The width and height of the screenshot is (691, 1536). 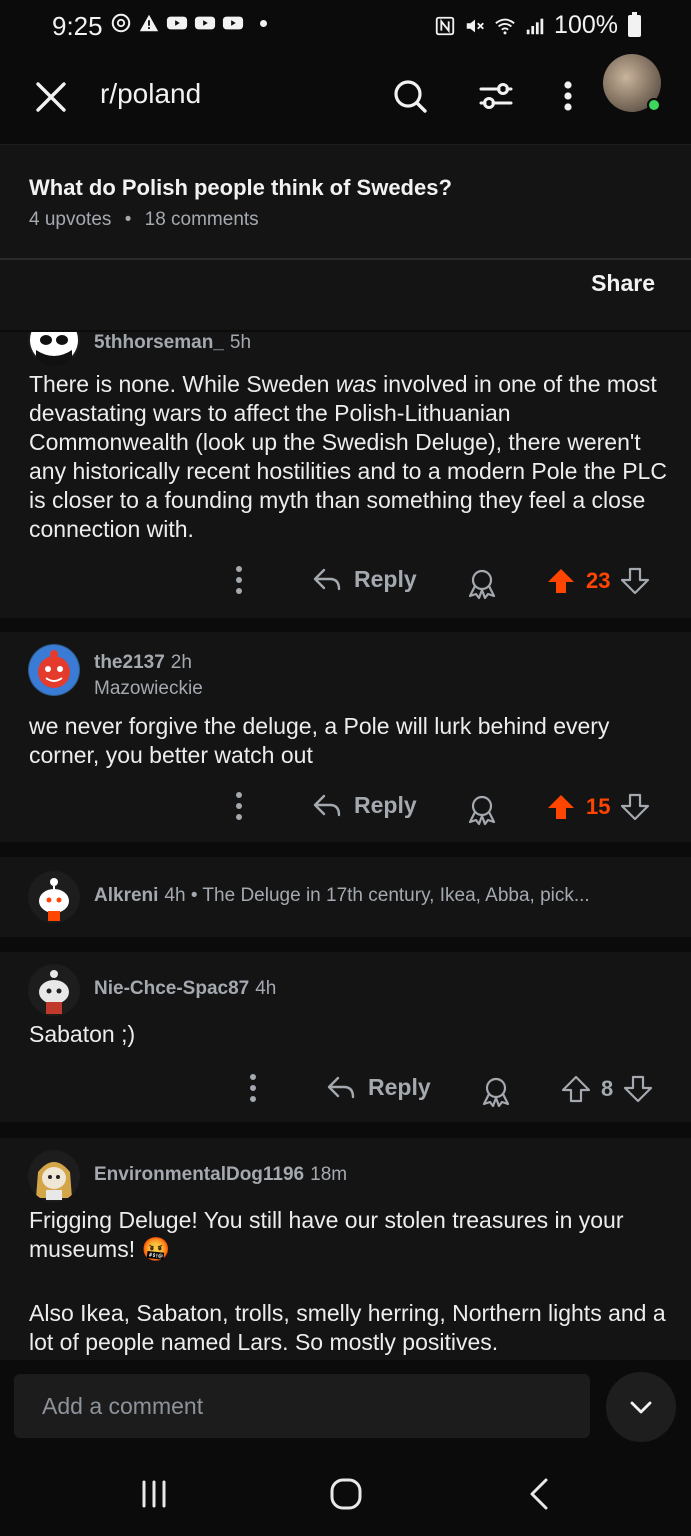 I want to click on vote-count: 15, so click(x=598, y=806).